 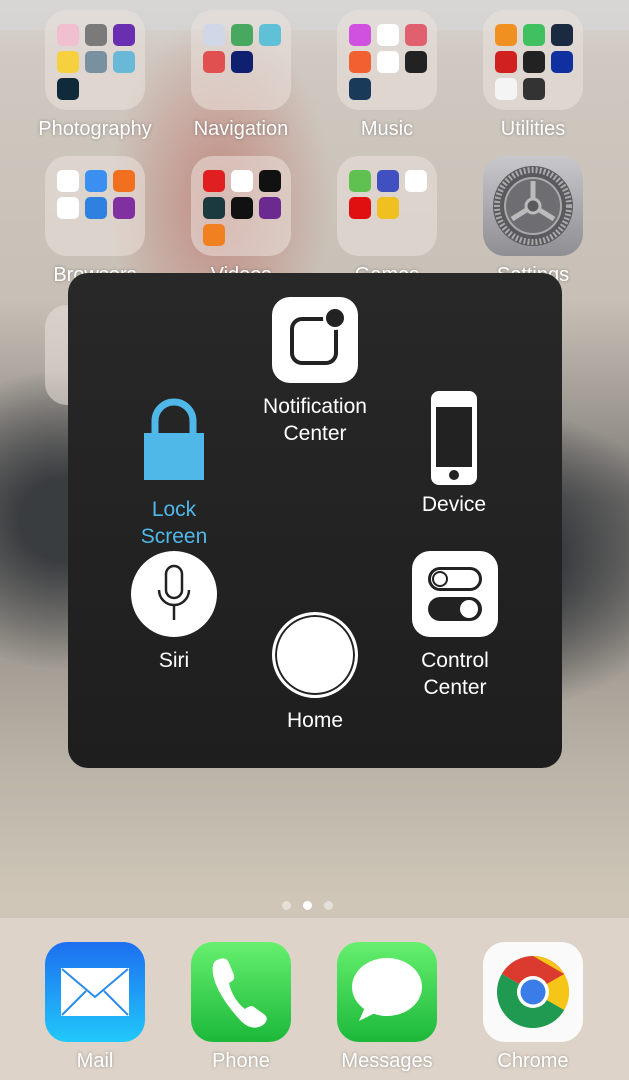 I want to click on menu-notification-center: Notification Center, so click(x=315, y=372).